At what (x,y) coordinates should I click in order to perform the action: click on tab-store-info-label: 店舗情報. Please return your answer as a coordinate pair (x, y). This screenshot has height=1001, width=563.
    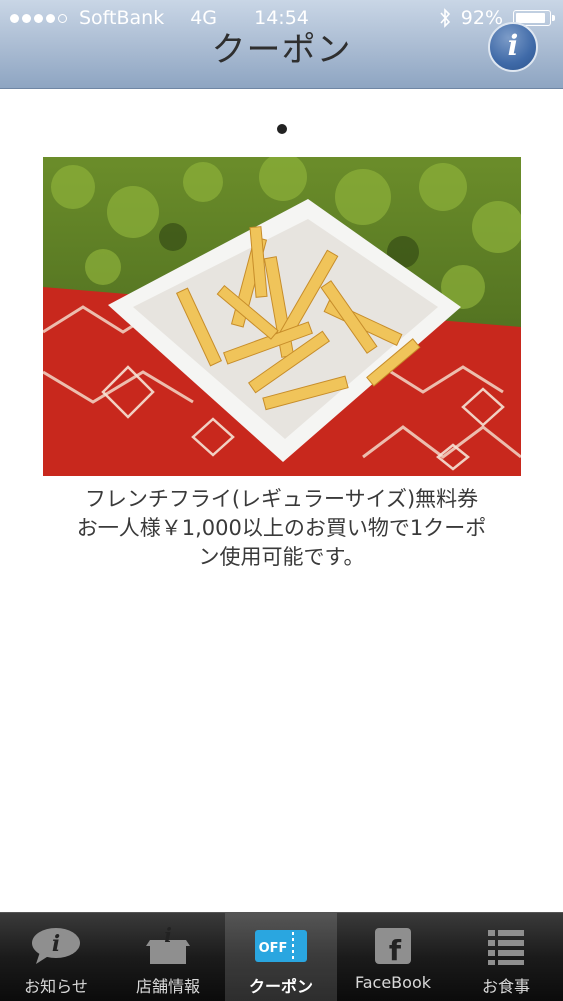
    Looking at the image, I should click on (167, 986).